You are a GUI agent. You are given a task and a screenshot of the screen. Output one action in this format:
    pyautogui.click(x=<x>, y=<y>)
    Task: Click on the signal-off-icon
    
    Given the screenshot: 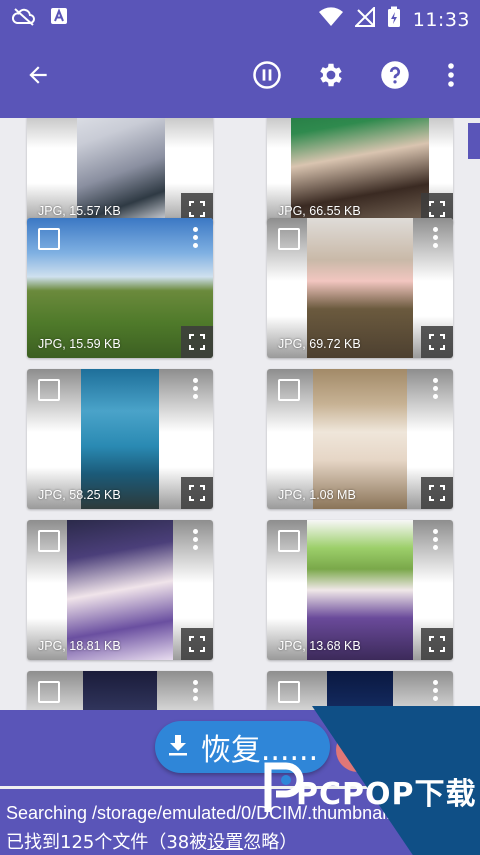 What is the action you would take?
    pyautogui.click(x=364, y=18)
    